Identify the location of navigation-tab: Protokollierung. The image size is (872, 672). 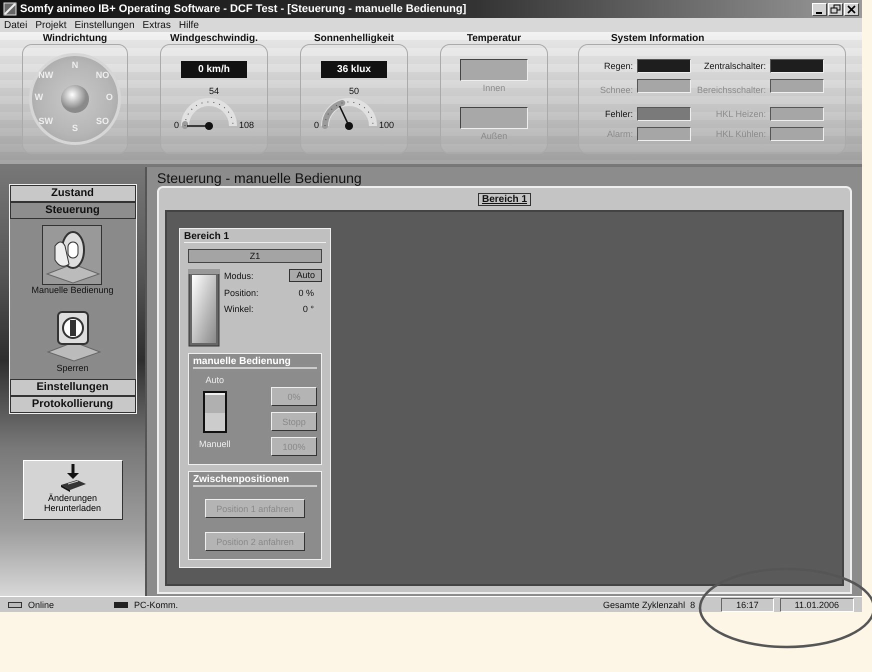
(73, 404).